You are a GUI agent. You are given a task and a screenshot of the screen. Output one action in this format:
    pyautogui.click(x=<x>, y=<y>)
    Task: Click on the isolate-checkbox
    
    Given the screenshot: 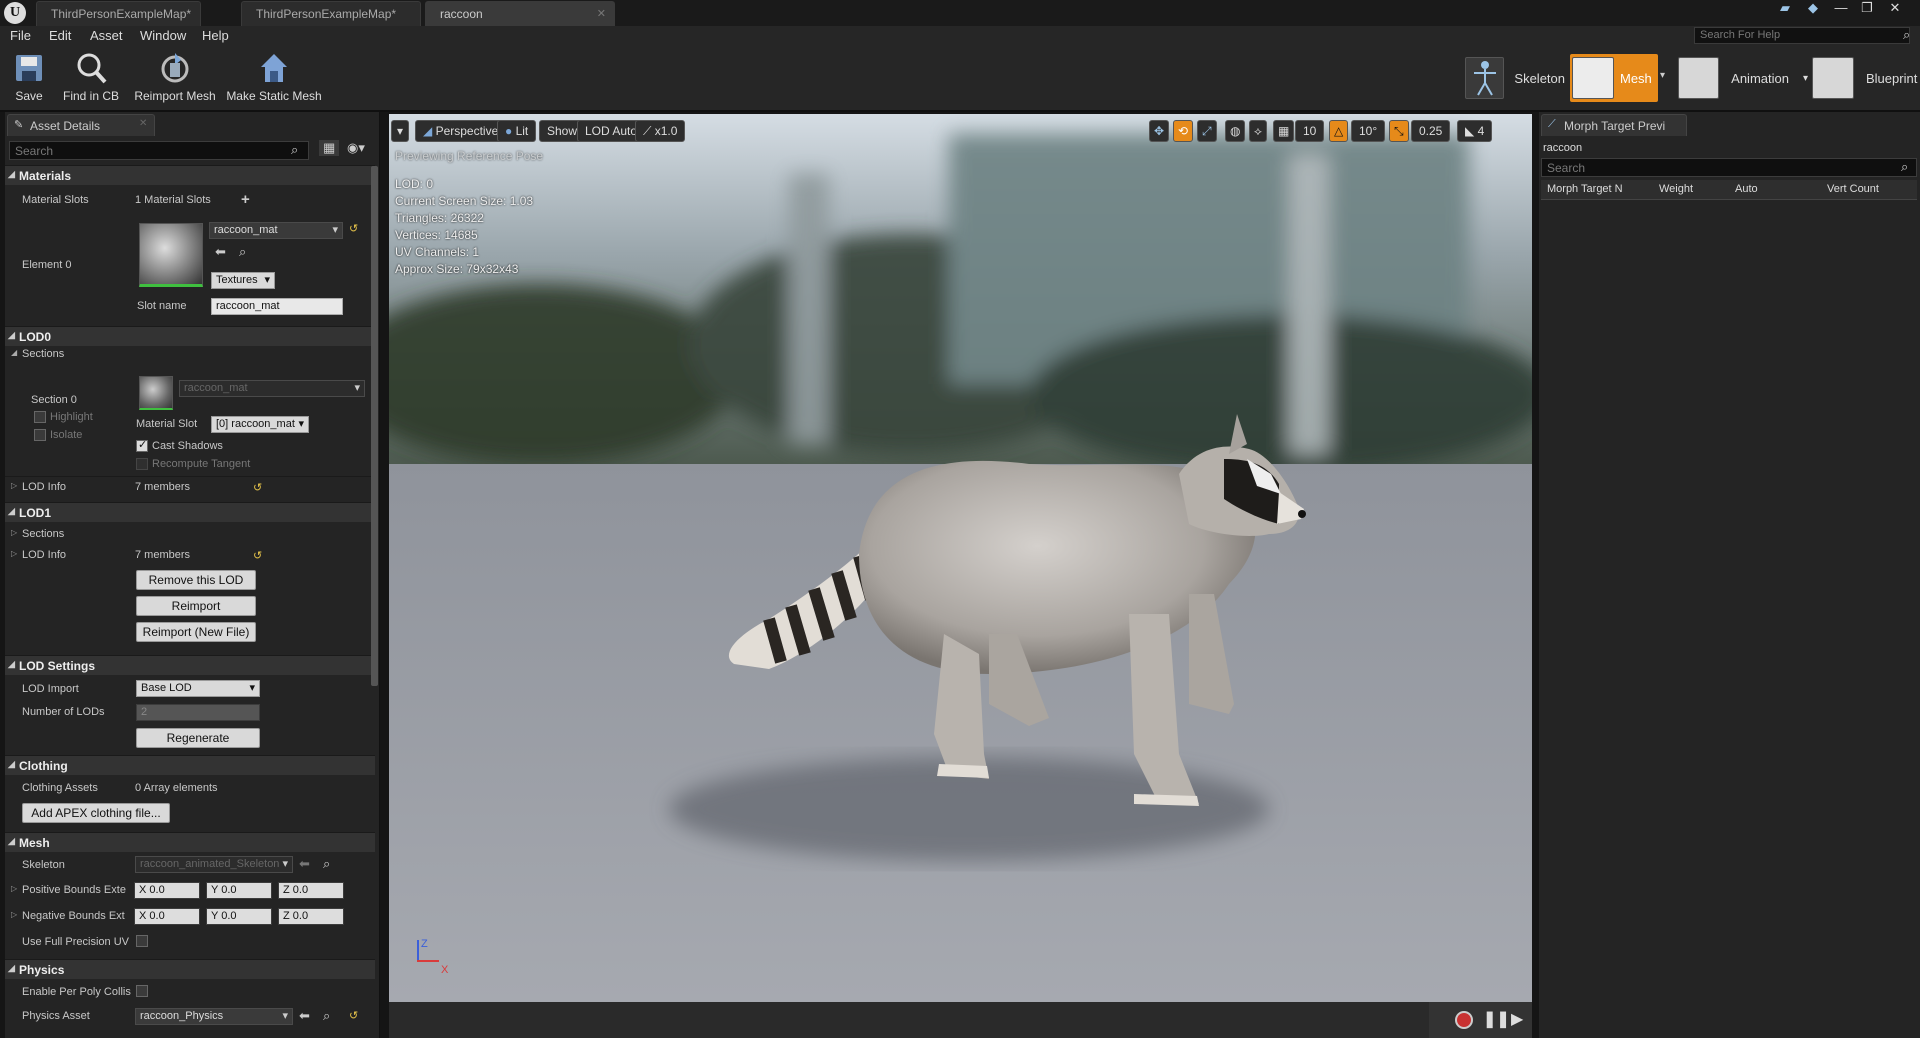 What is the action you would take?
    pyautogui.click(x=40, y=435)
    